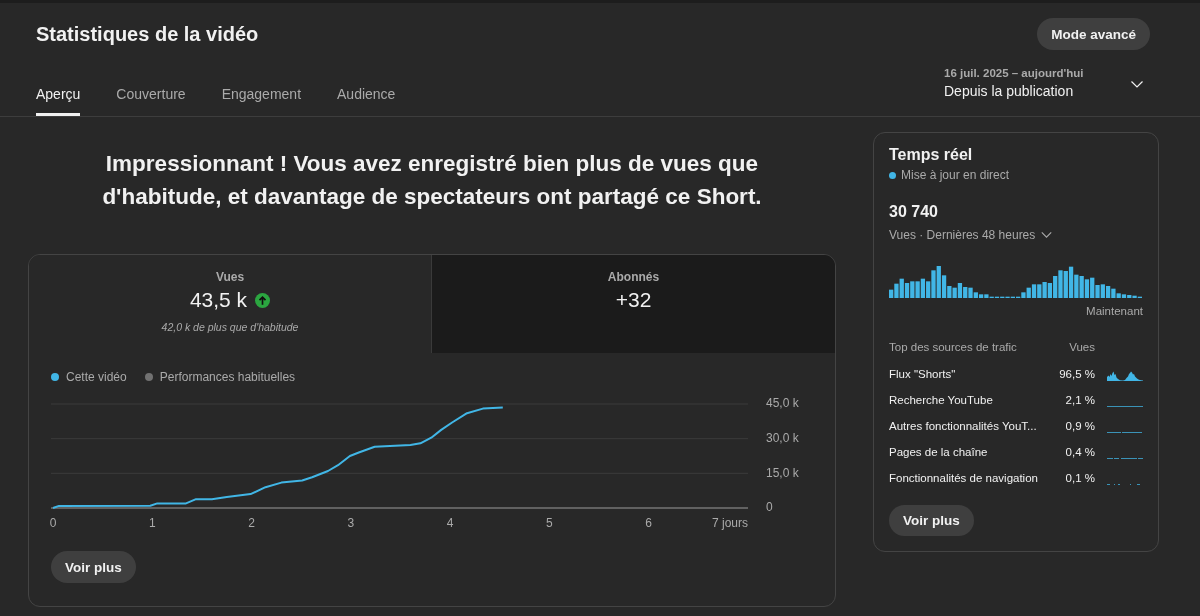 This screenshot has height=616, width=1200. Describe the element at coordinates (941, 400) in the screenshot. I see `source-name: Recherche YouTube` at that location.